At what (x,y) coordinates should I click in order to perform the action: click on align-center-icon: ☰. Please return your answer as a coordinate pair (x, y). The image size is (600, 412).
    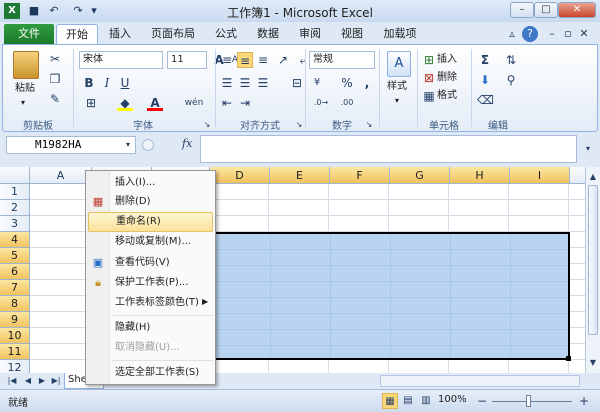
    Looking at the image, I should click on (245, 83).